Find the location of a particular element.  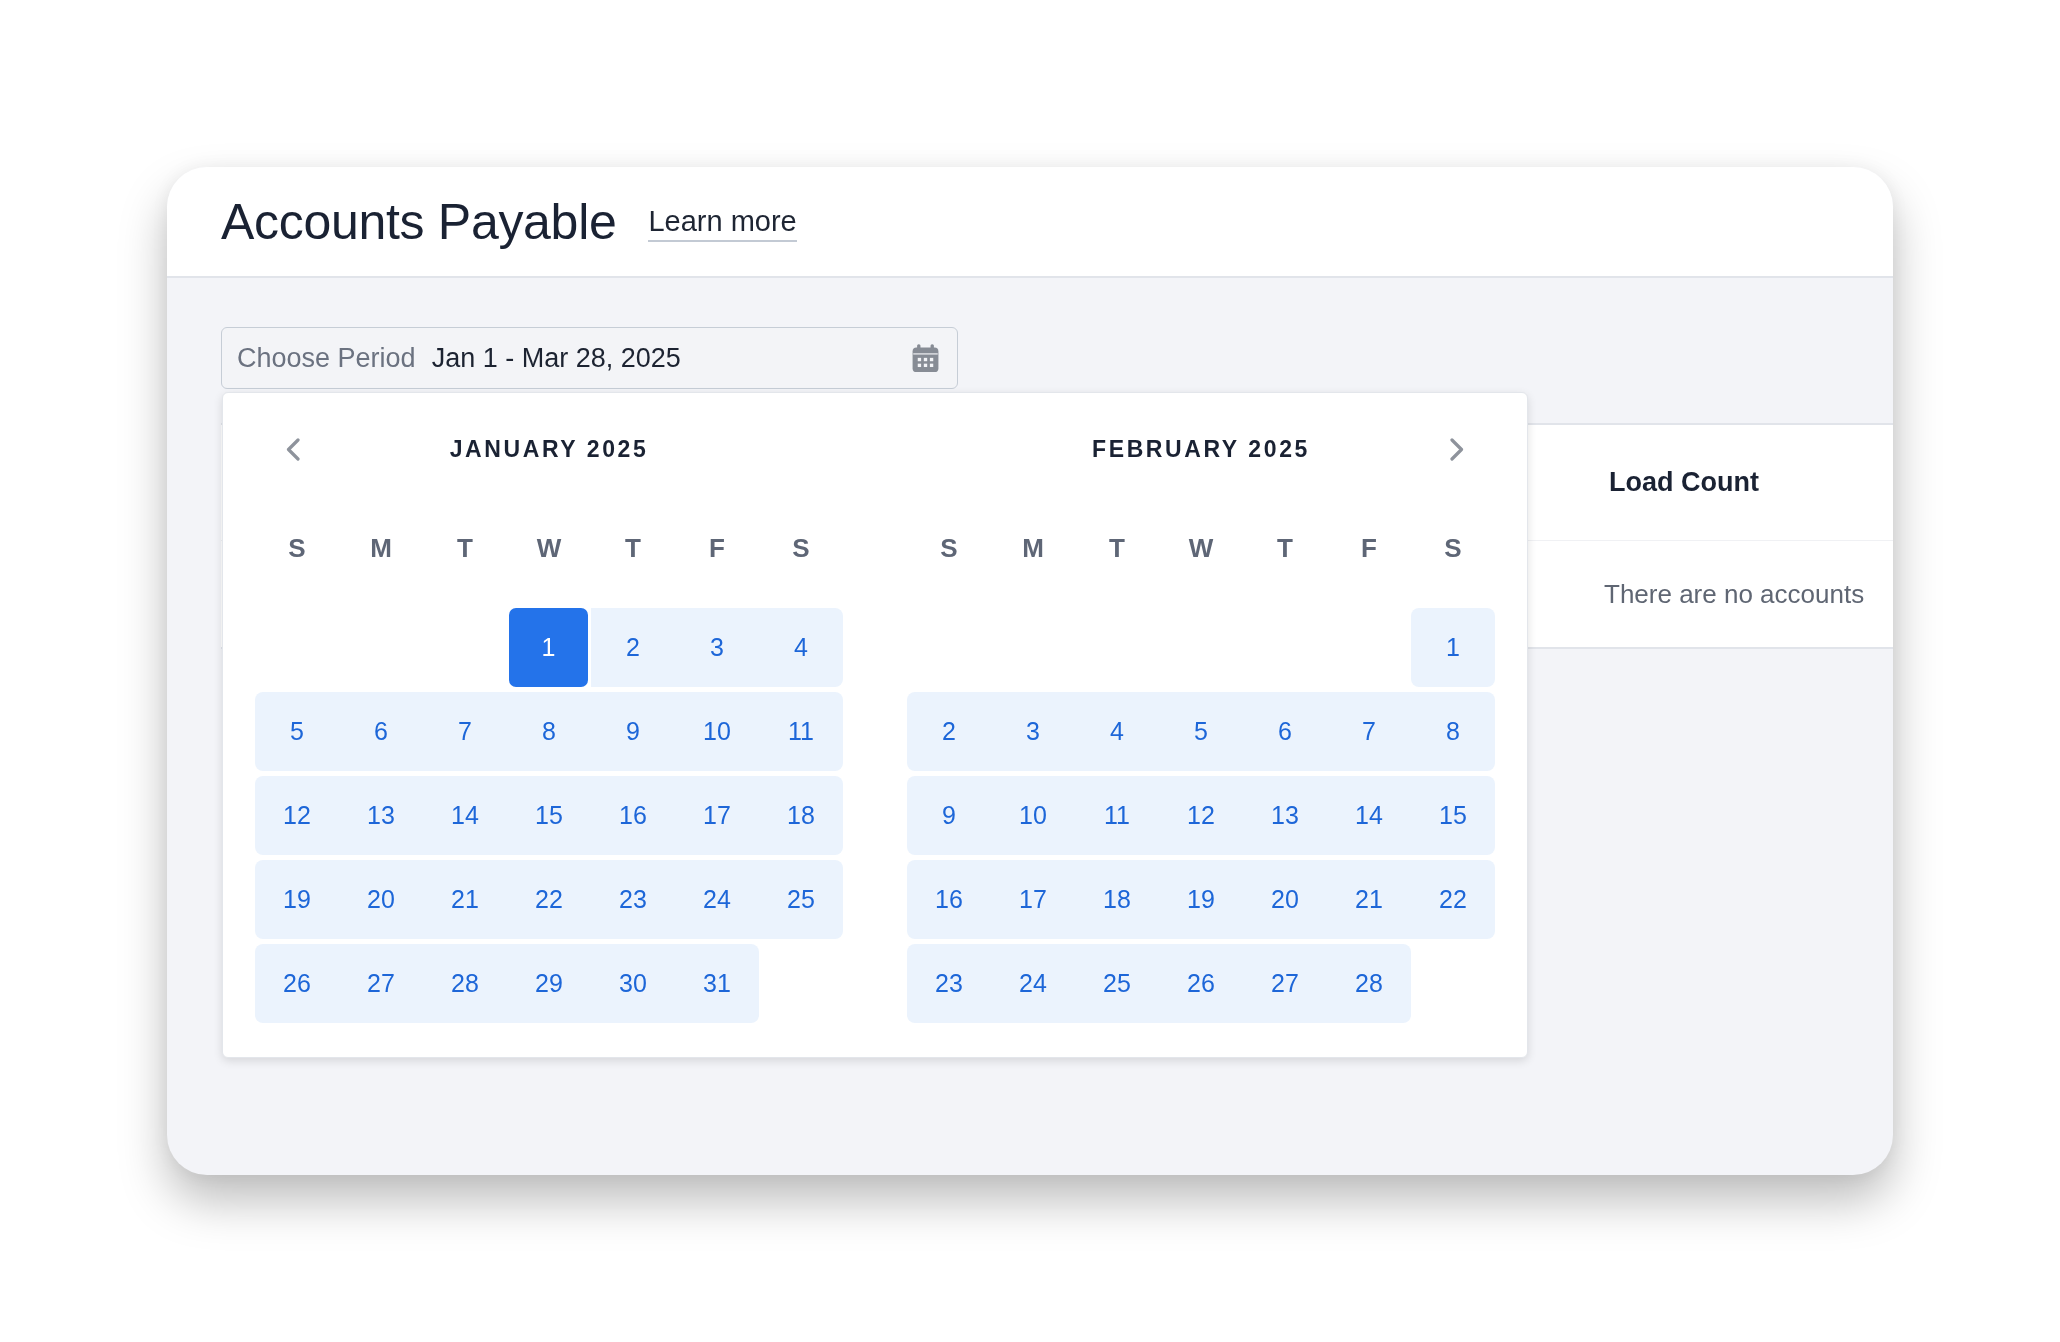

chevron-left-icon is located at coordinates (293, 449).